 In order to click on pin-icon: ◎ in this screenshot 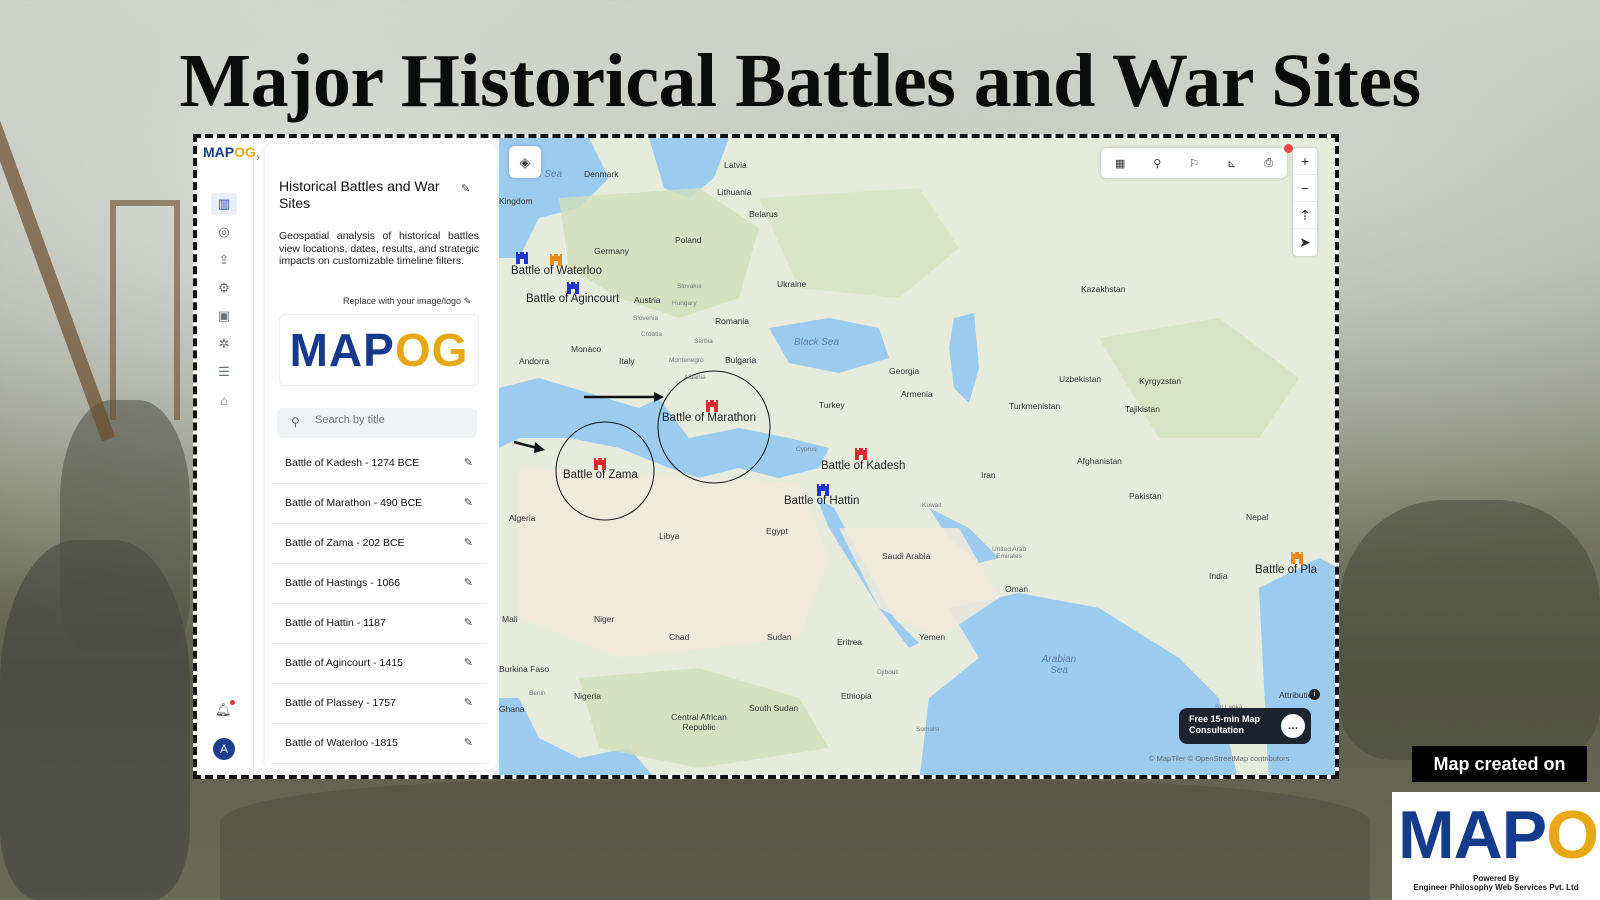, I will do `click(224, 232)`.